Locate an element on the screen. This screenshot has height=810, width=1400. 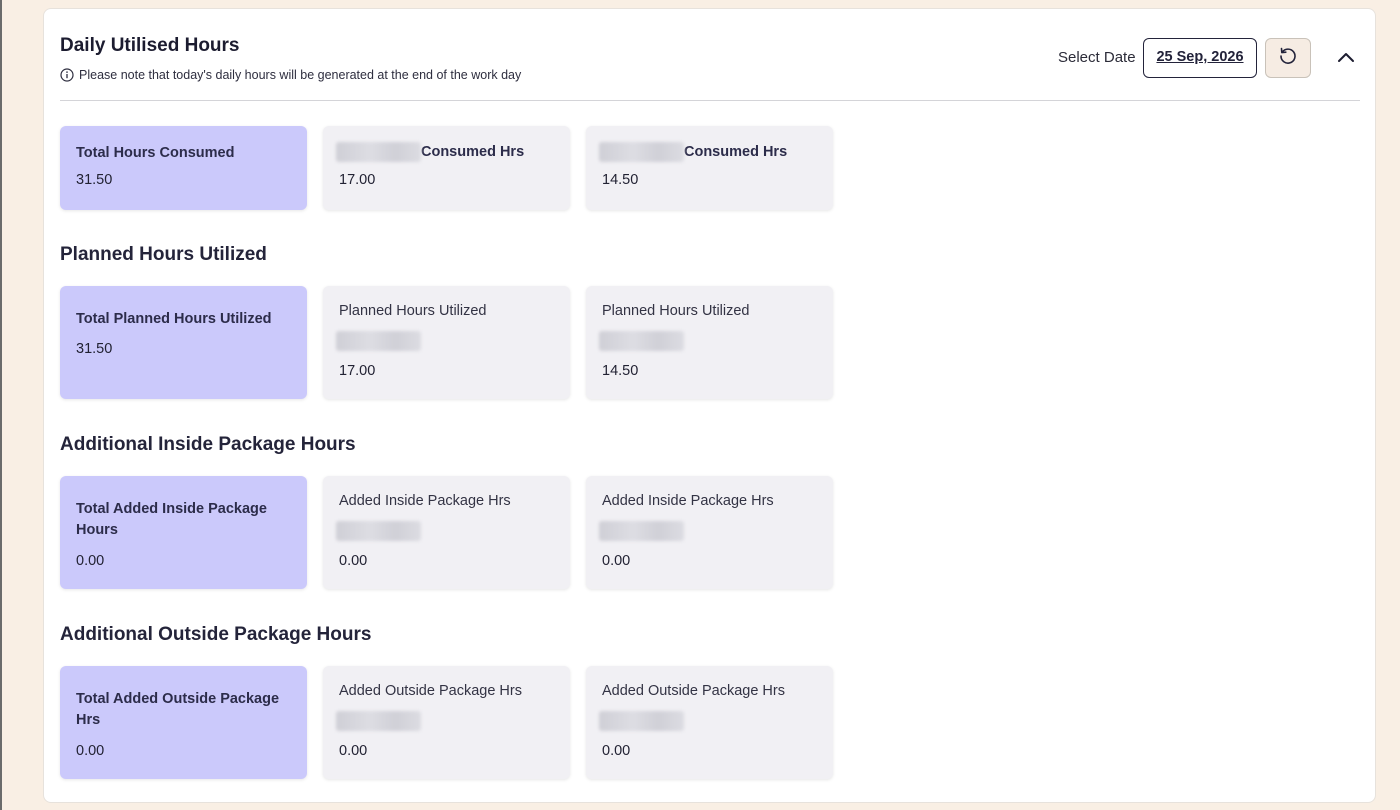
reset-button is located at coordinates (1288, 58).